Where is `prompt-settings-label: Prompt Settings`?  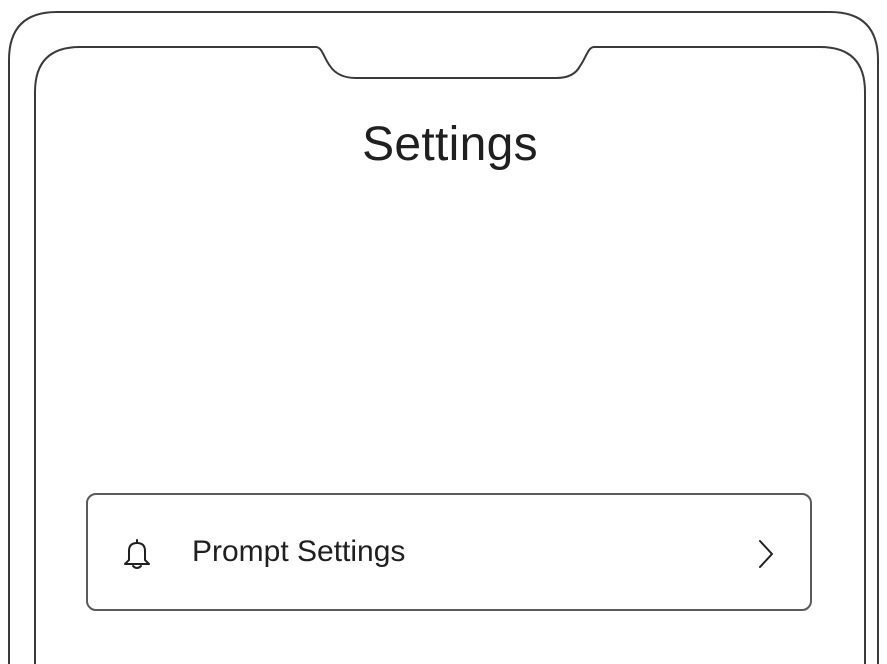
prompt-settings-label: Prompt Settings is located at coordinates (299, 551).